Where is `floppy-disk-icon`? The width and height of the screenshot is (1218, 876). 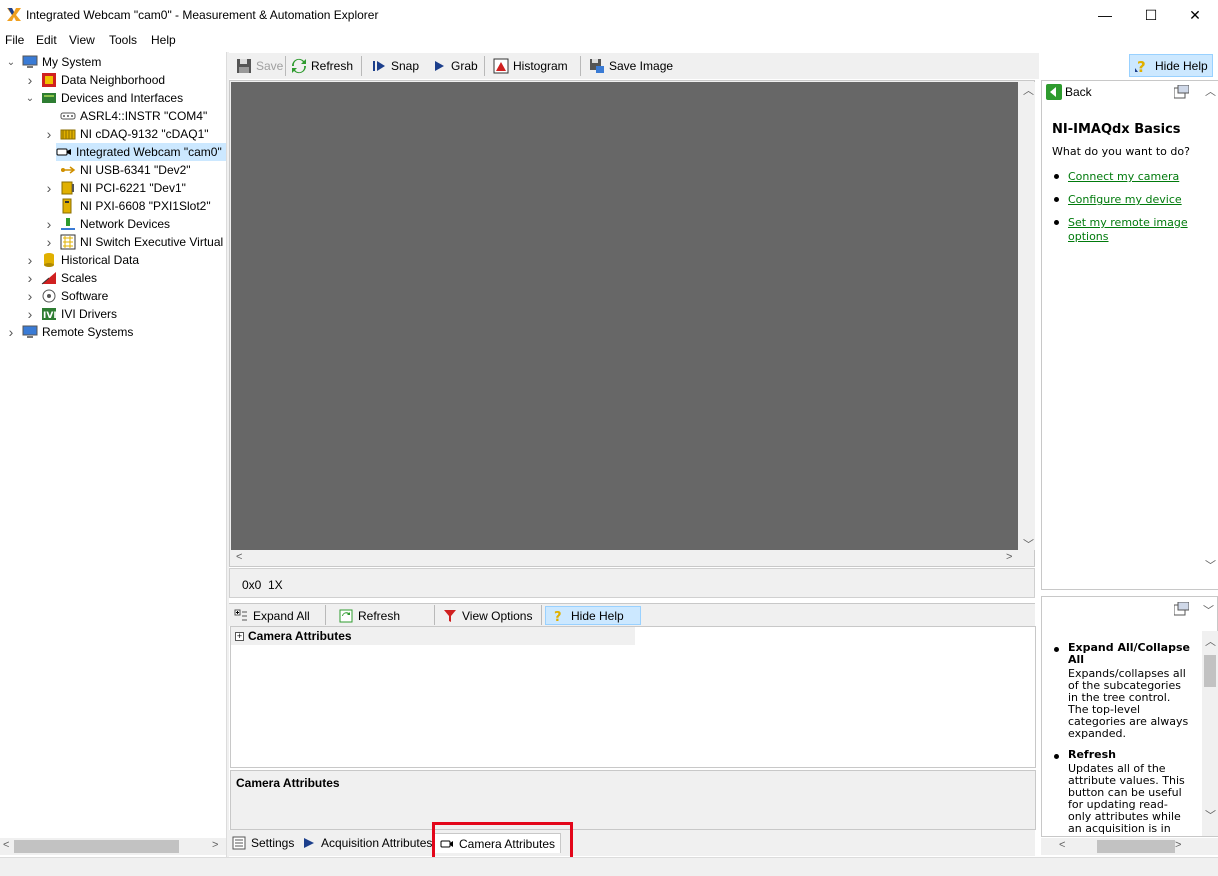 floppy-disk-icon is located at coordinates (244, 66).